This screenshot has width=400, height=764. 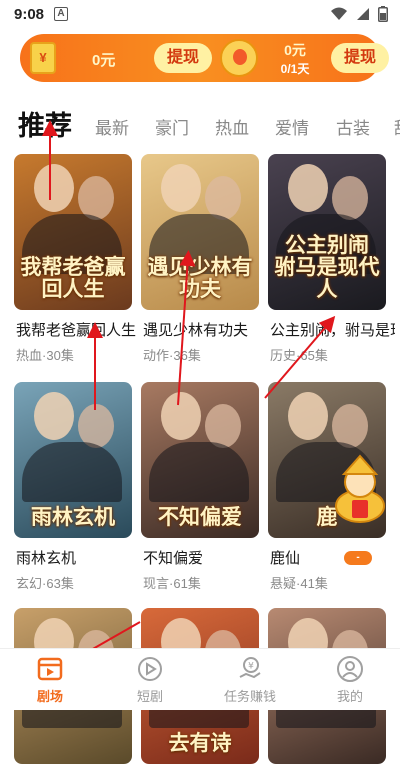 I want to click on daily-reward-amount: 0元, so click(x=295, y=50).